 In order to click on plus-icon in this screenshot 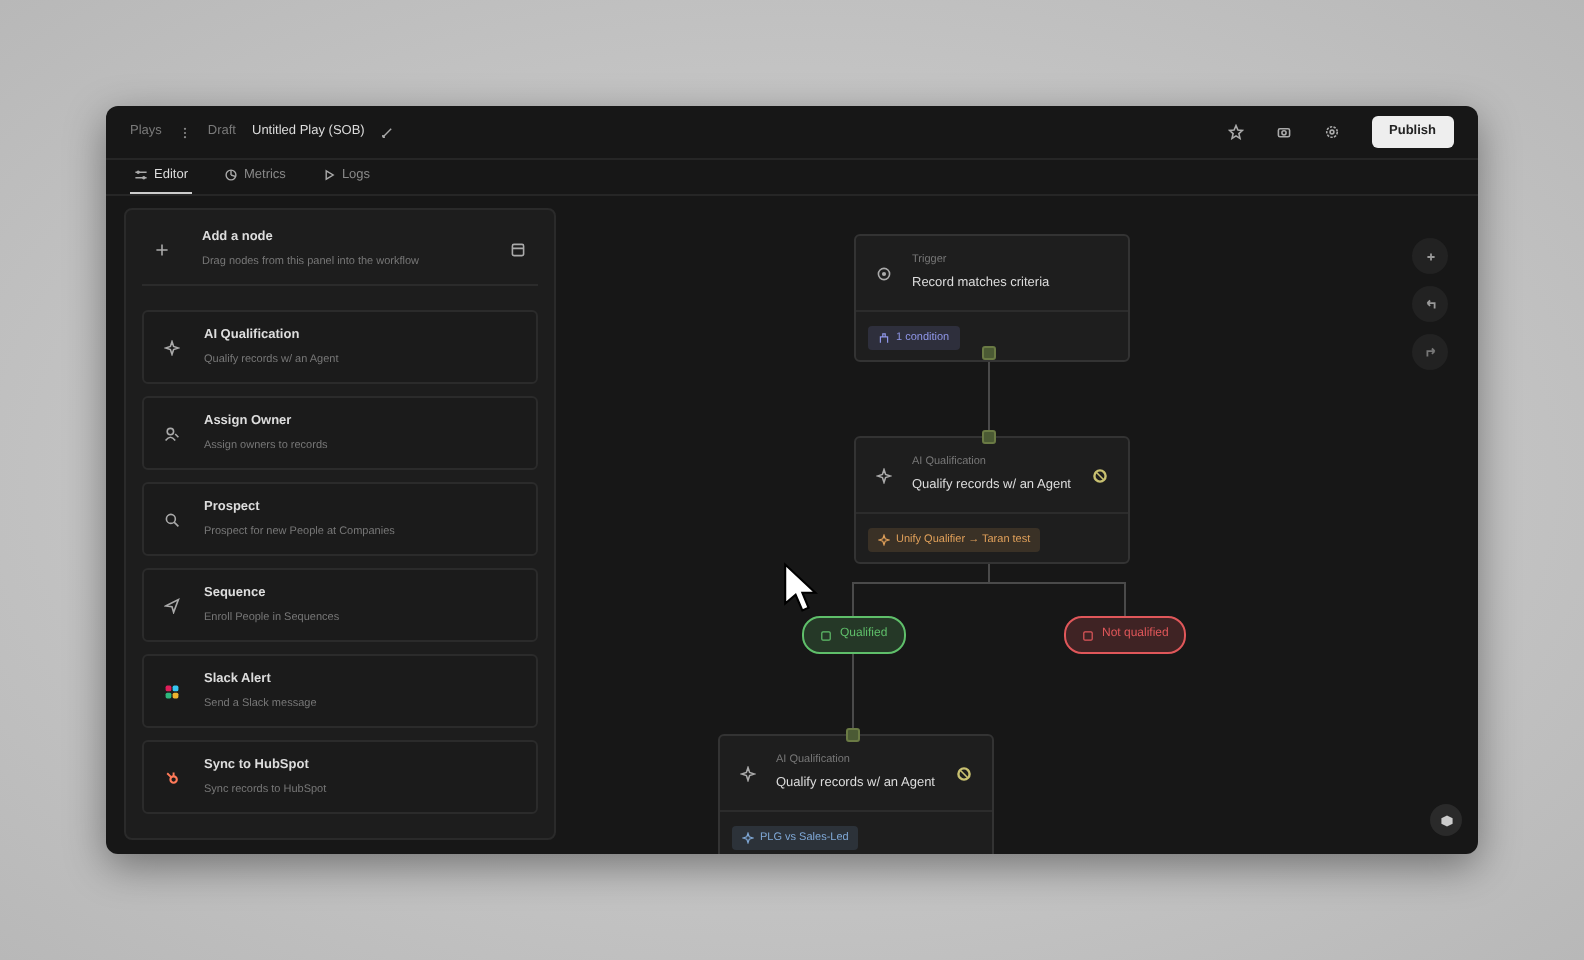, I will do `click(162, 249)`.